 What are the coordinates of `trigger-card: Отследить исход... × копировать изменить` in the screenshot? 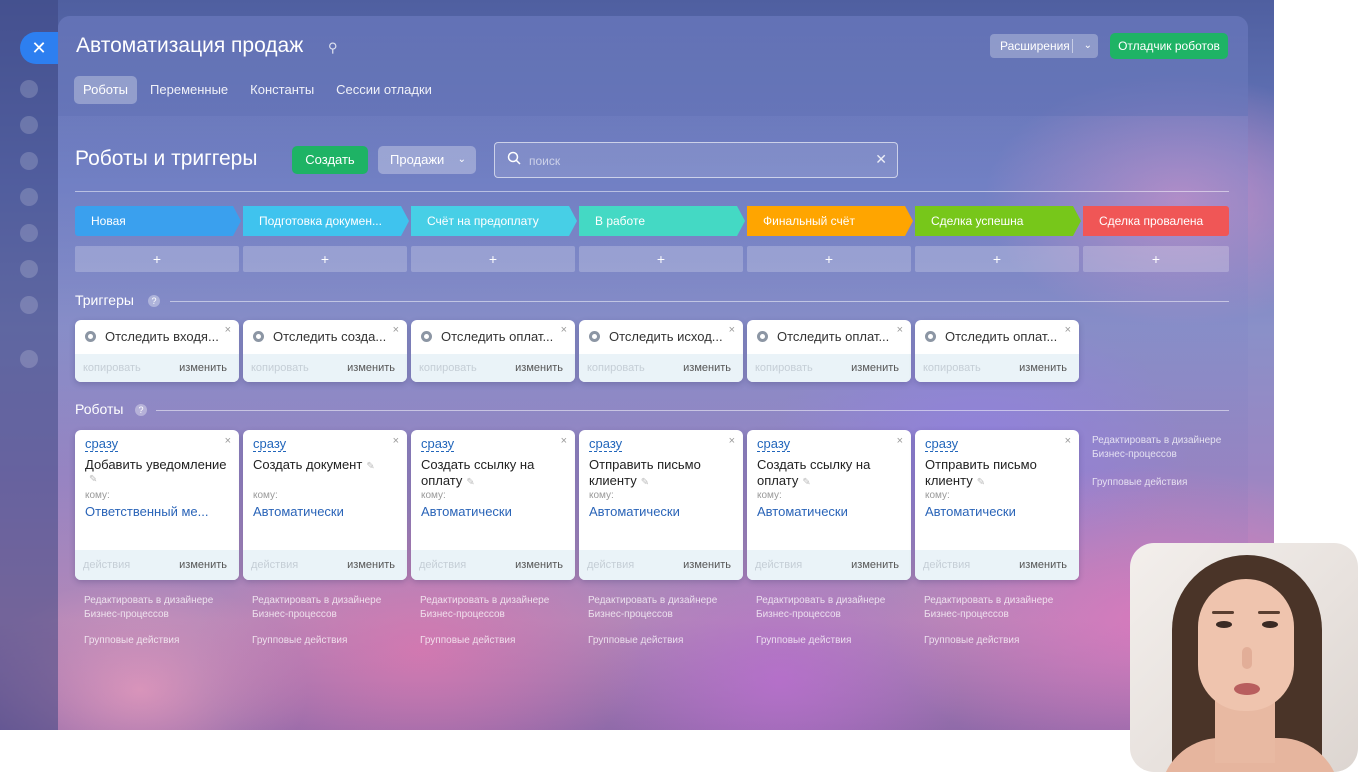 It's located at (661, 351).